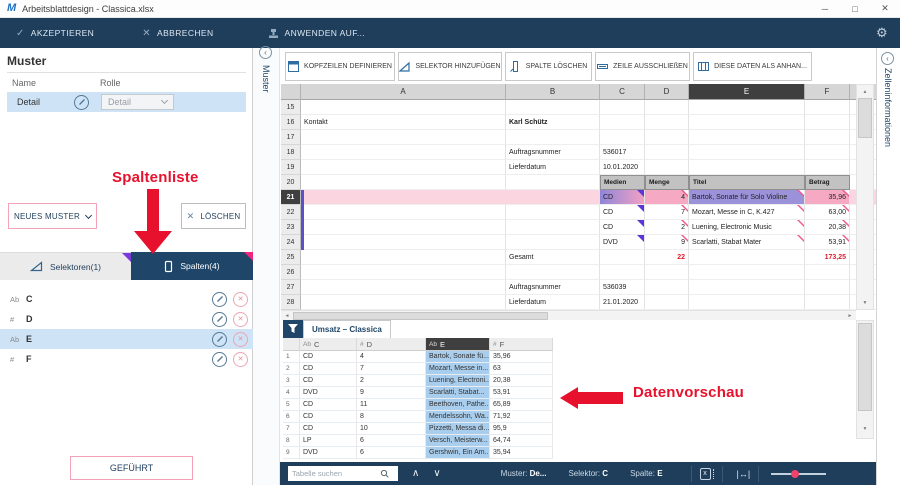 The width and height of the screenshot is (900, 485). I want to click on preview-cell: 7, so click(391, 369).